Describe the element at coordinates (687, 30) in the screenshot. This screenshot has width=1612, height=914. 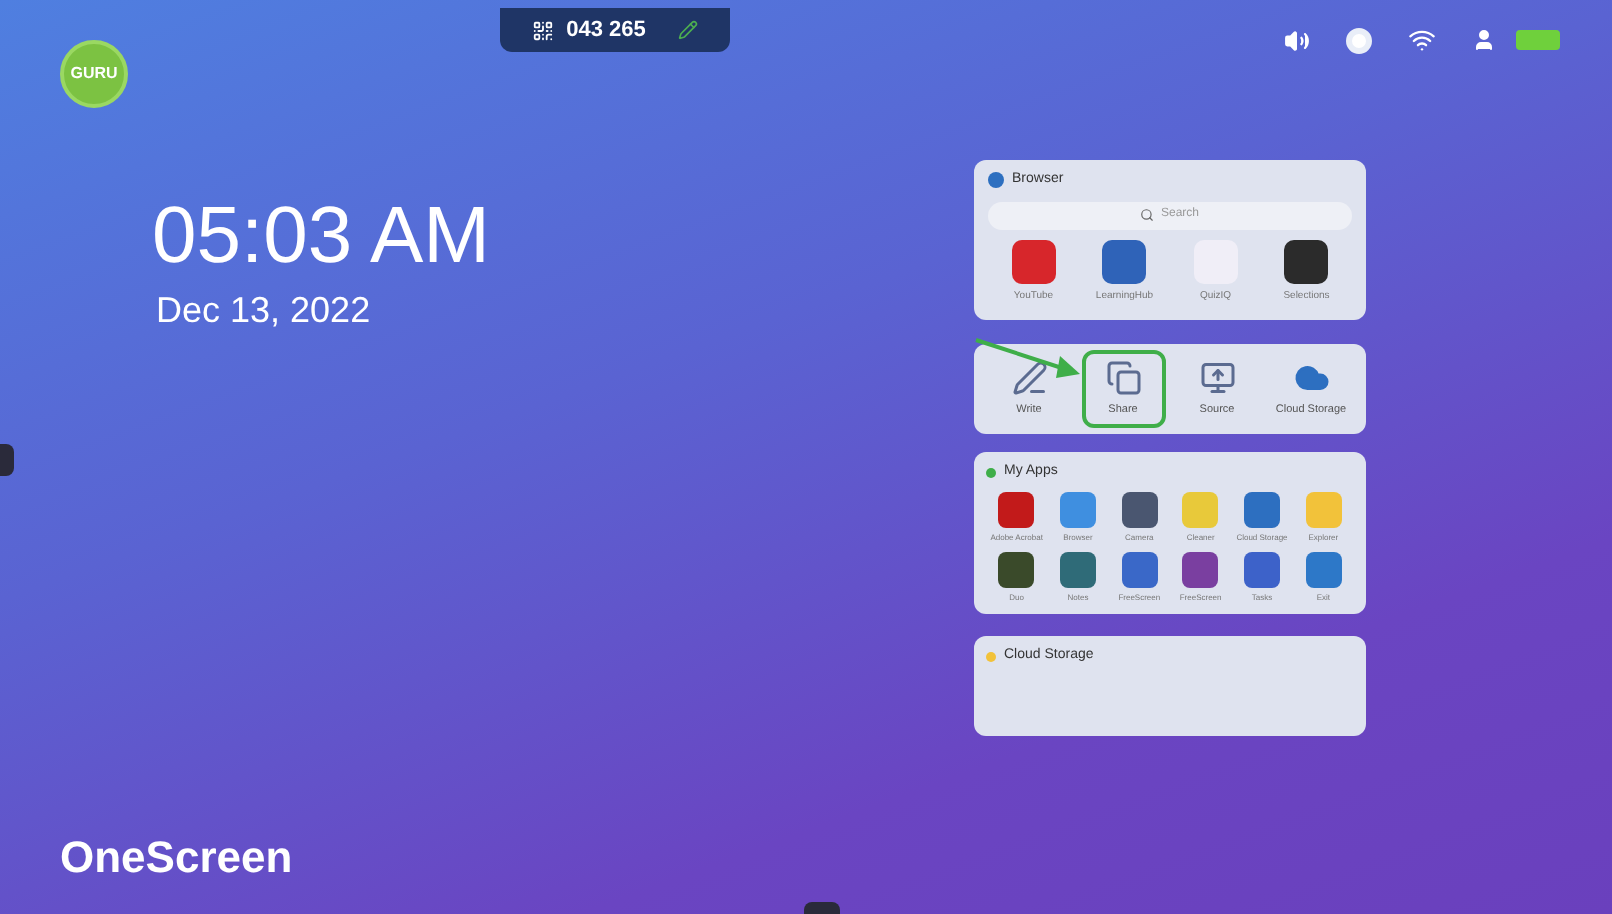
I see `pencil-icon` at that location.